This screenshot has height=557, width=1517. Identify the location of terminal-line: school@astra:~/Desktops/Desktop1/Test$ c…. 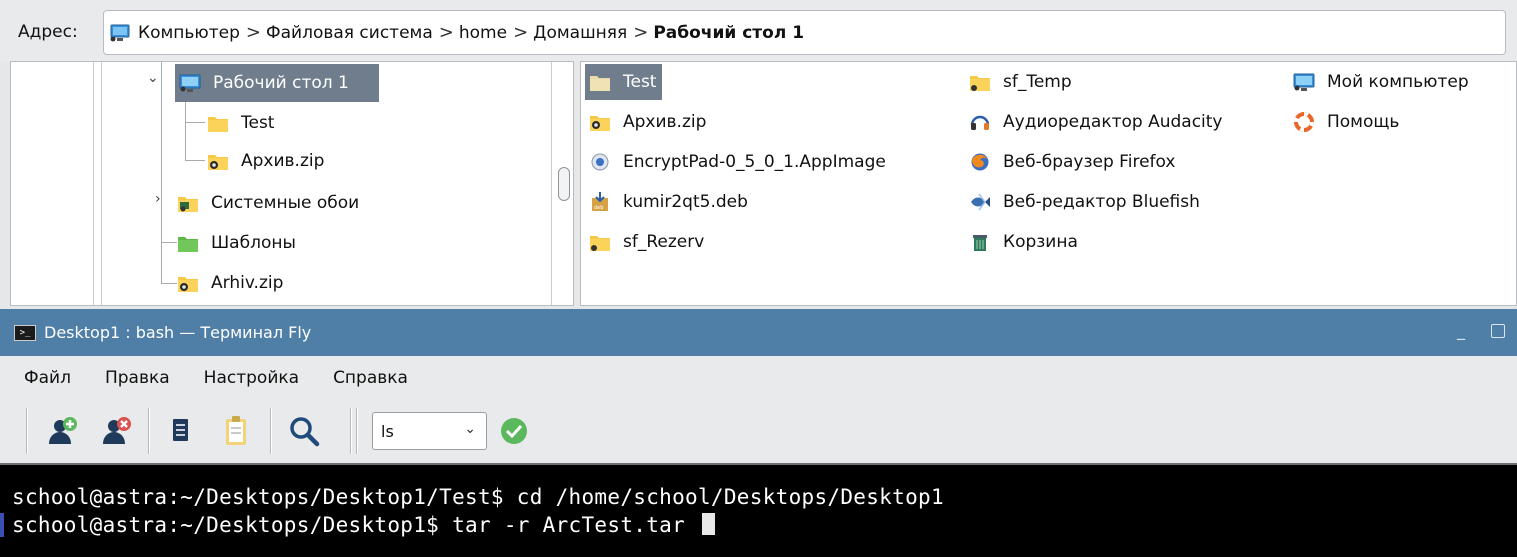
(478, 497).